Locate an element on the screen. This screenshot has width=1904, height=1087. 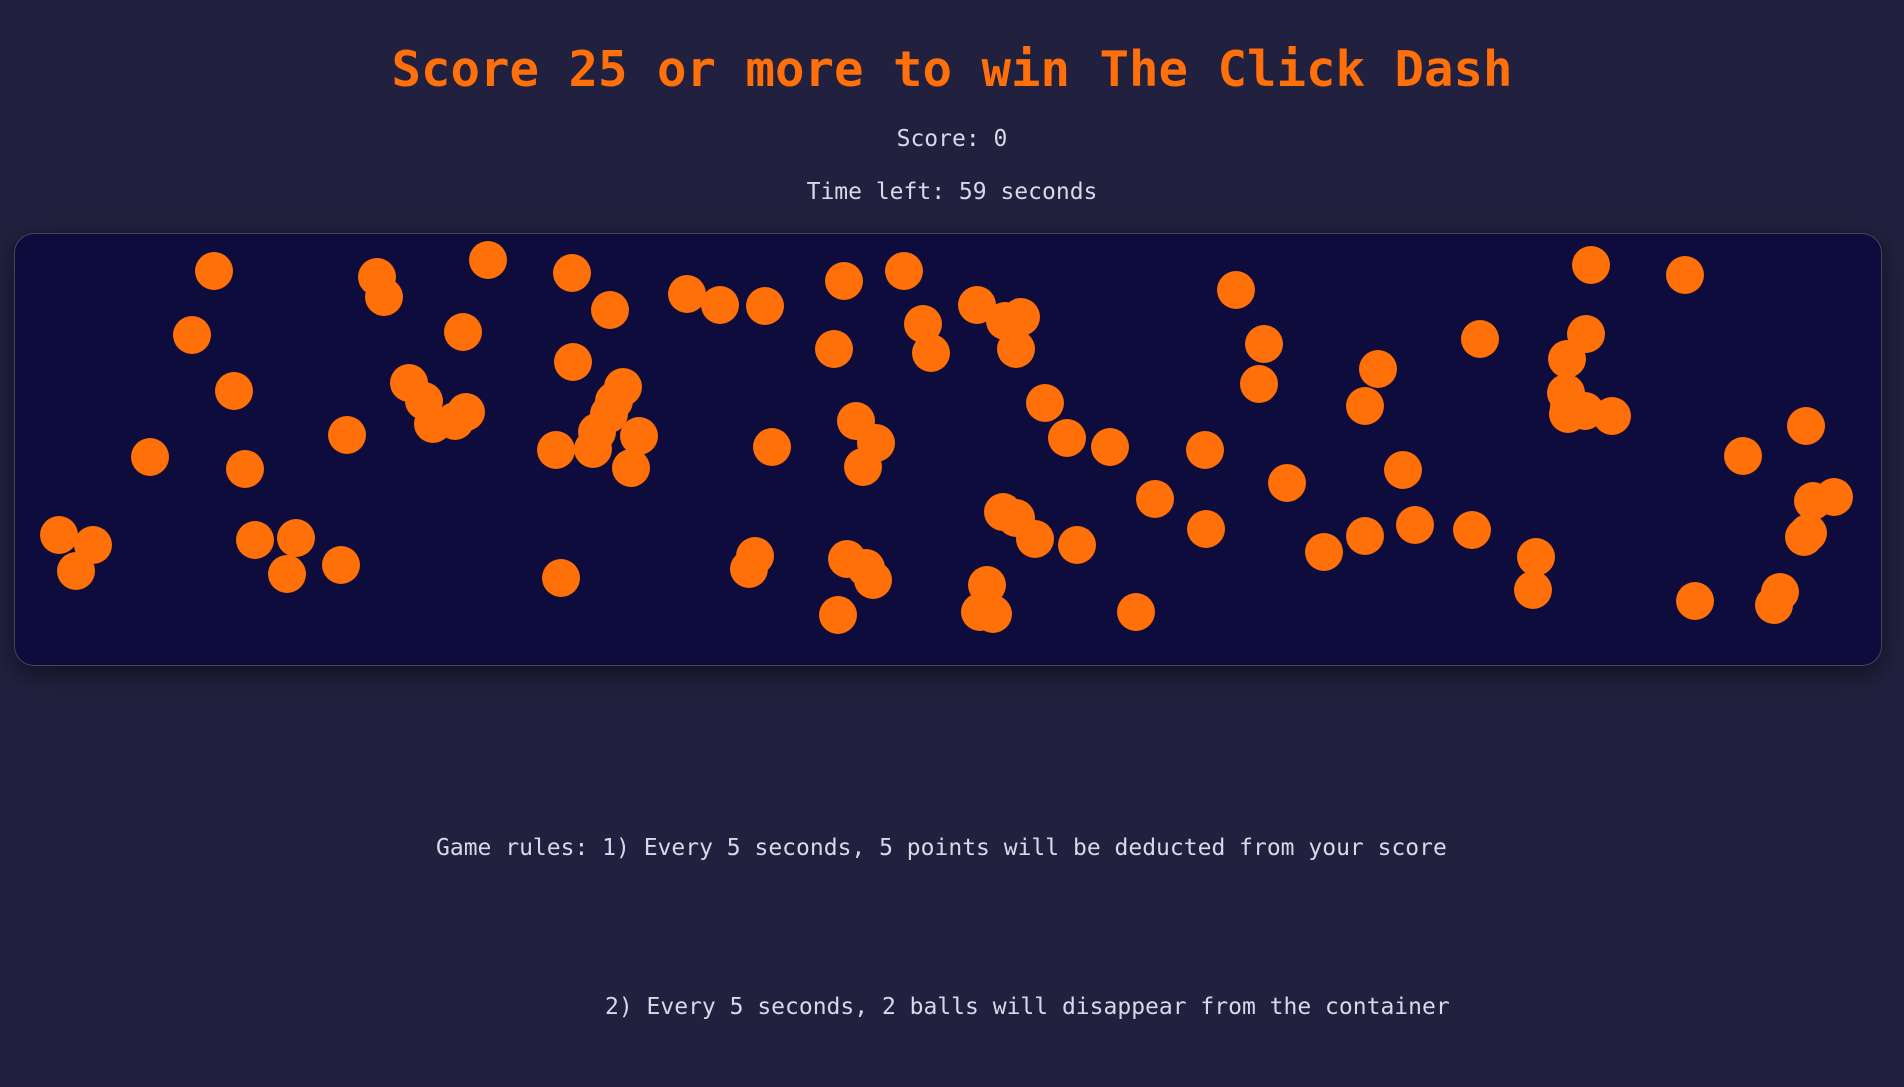
score-display: Score: 0 is located at coordinates (952, 139).